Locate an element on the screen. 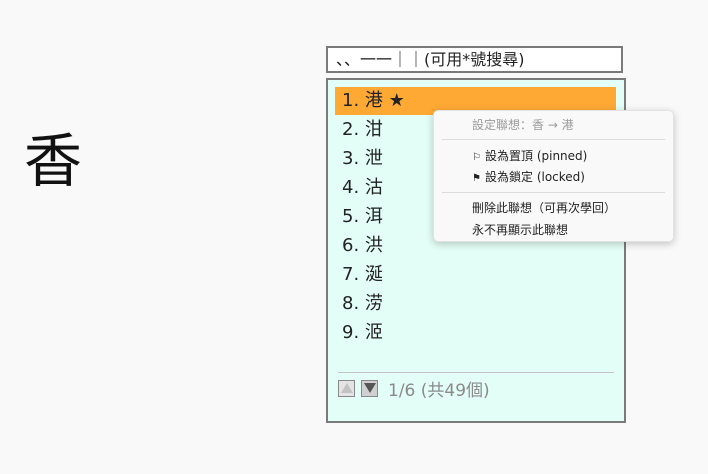  pager-divider is located at coordinates (476, 372).